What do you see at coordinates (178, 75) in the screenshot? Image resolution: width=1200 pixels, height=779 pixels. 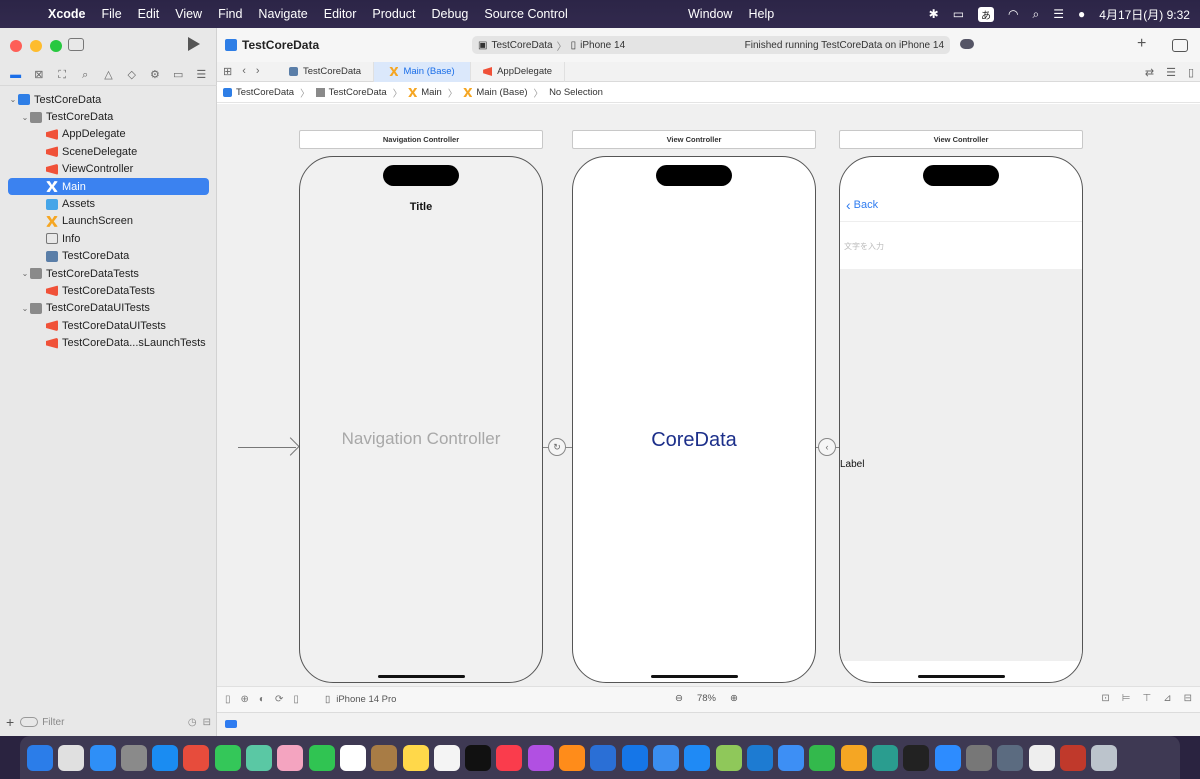 I see `breakpoint-navigator-icon: ▭` at bounding box center [178, 75].